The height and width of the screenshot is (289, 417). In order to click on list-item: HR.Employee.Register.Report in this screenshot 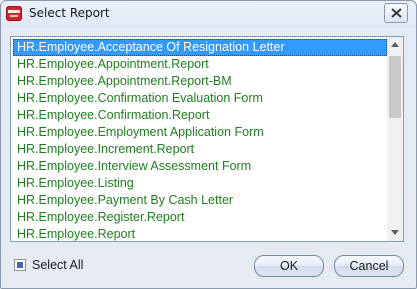, I will do `click(200, 217)`.